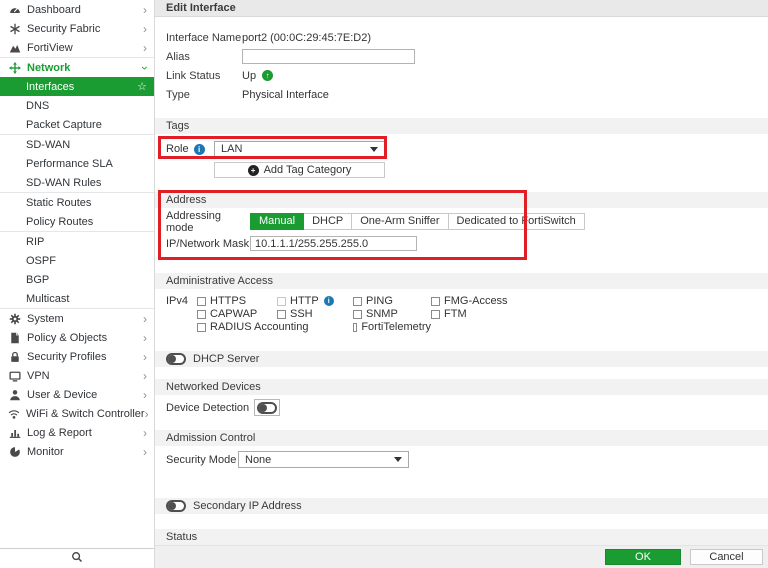 The width and height of the screenshot is (768, 568). Describe the element at coordinates (299, 149) in the screenshot. I see `role-dropdown: LAN` at that location.